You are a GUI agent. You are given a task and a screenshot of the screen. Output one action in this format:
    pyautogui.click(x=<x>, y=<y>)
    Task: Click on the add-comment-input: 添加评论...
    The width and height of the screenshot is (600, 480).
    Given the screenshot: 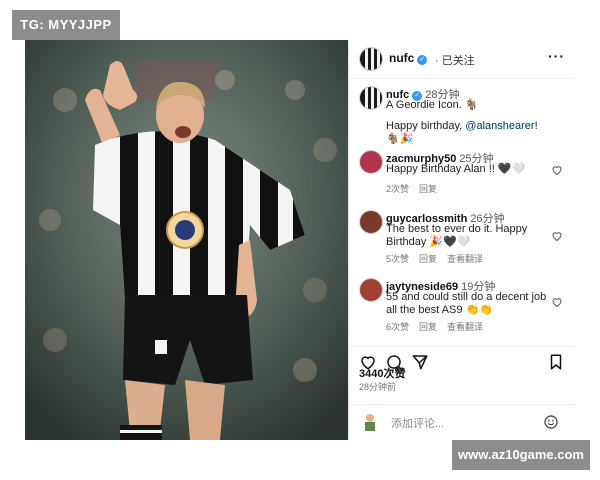 What is the action you would take?
    pyautogui.click(x=417, y=423)
    